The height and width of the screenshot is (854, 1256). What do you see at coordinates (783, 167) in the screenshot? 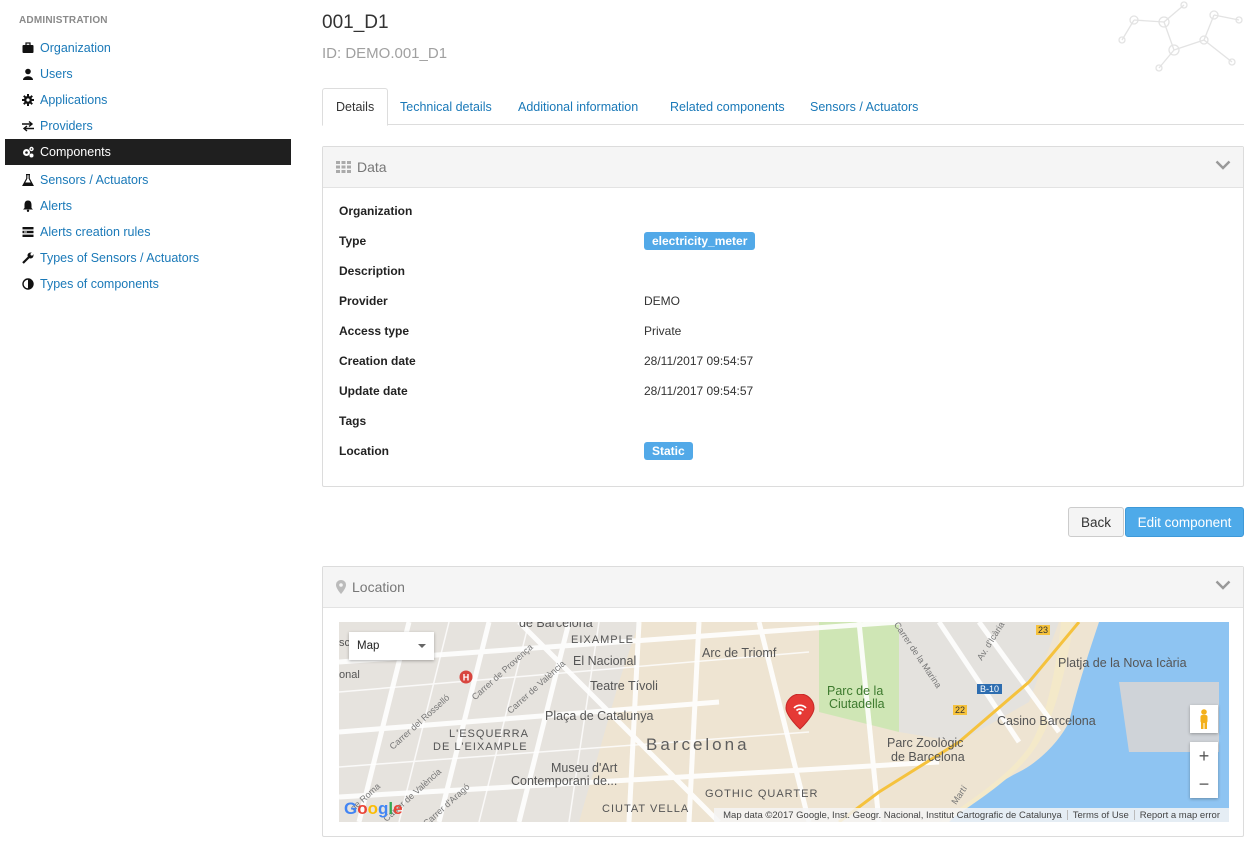
I see `data-panel-header: Data` at bounding box center [783, 167].